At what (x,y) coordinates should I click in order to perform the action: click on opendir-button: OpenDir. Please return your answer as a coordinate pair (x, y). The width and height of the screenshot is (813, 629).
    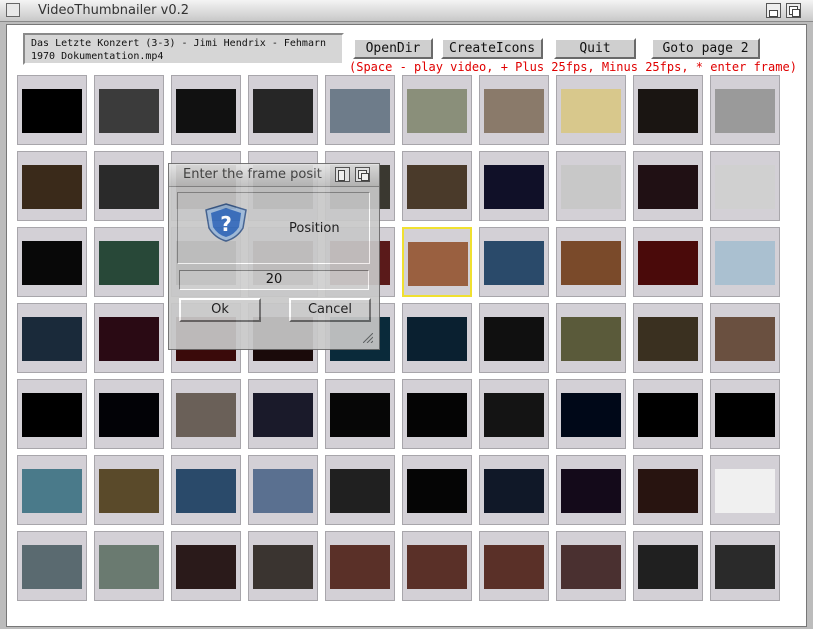
    Looking at the image, I should click on (393, 48).